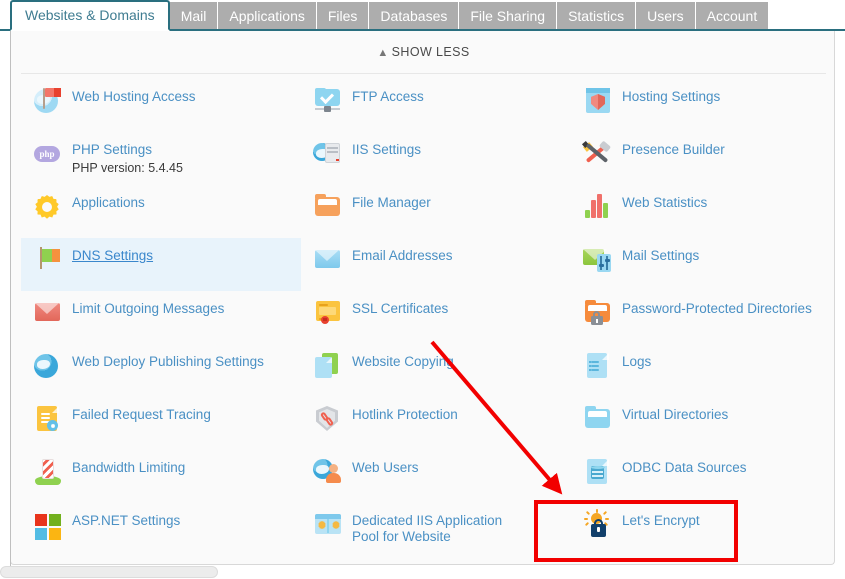  I want to click on tool-item-label: ODBC Data Sources, so click(684, 468).